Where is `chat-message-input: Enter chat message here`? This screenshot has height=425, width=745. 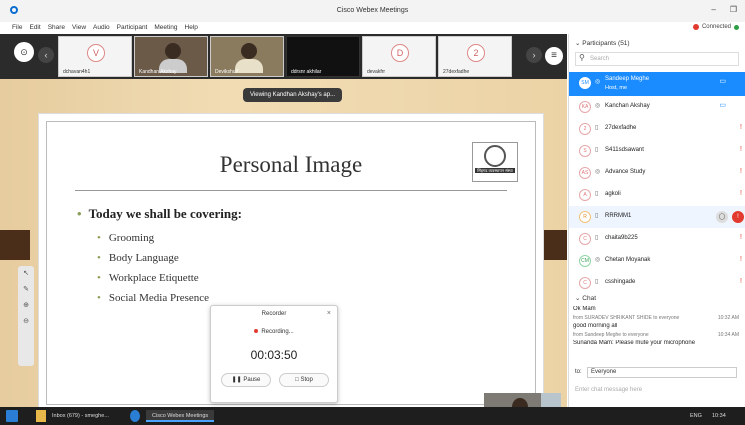 chat-message-input: Enter chat message here is located at coordinates (657, 390).